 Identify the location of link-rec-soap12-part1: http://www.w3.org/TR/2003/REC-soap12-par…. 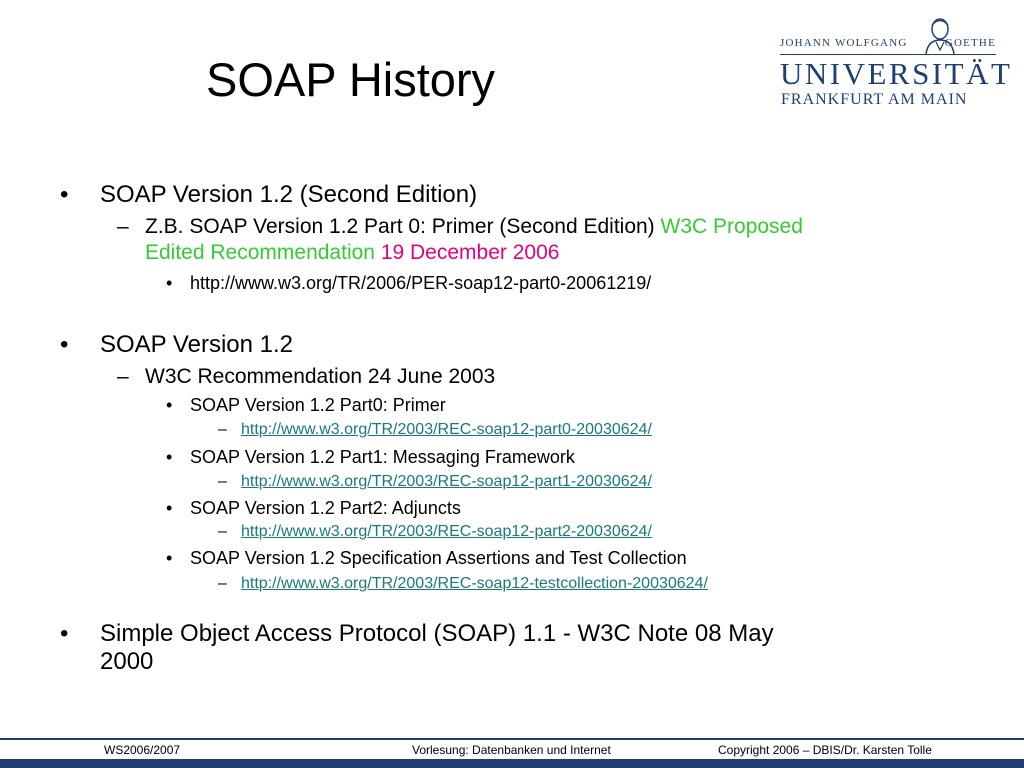
(446, 482).